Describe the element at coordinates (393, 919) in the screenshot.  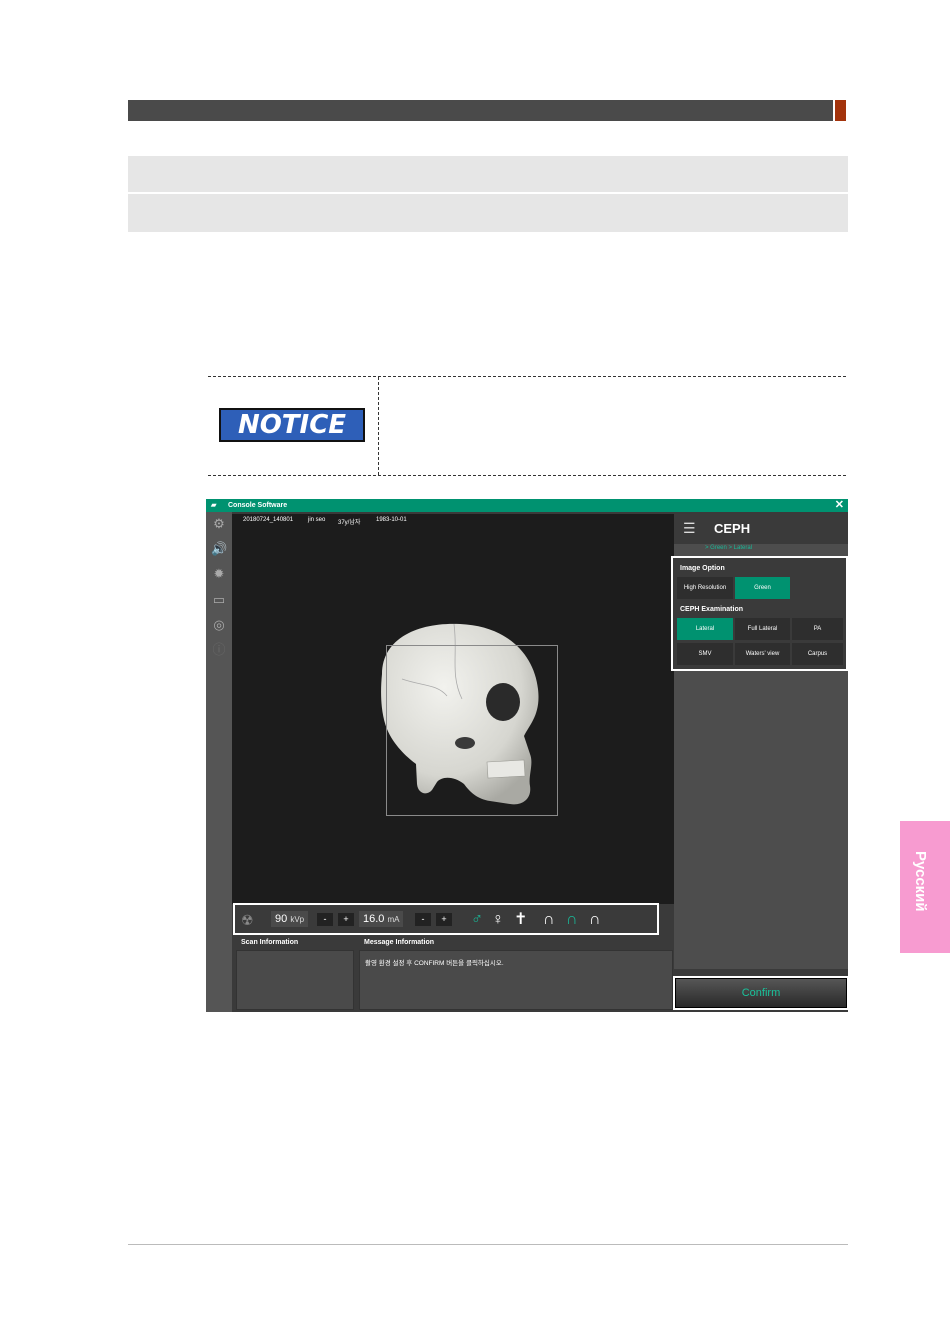
I see `ma-unit: mA` at that location.